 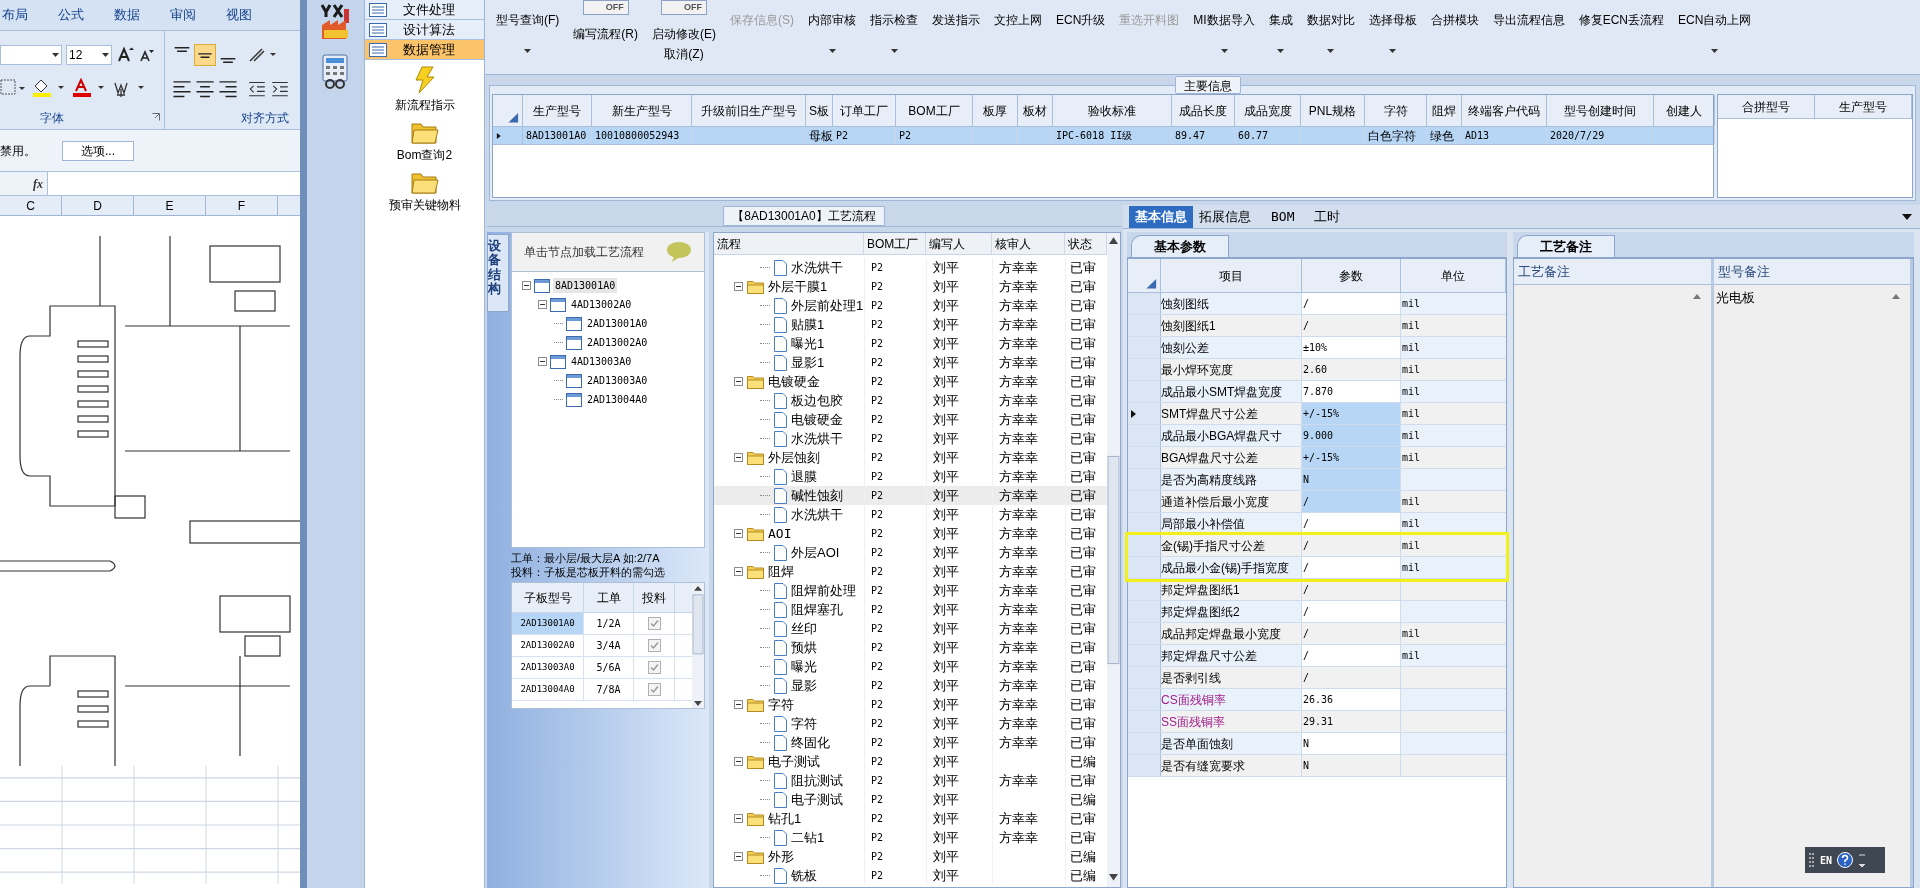 What do you see at coordinates (910, 628) in the screenshot?
I see `table-row: 丝印 P2 刘平 方幸幸 已审` at bounding box center [910, 628].